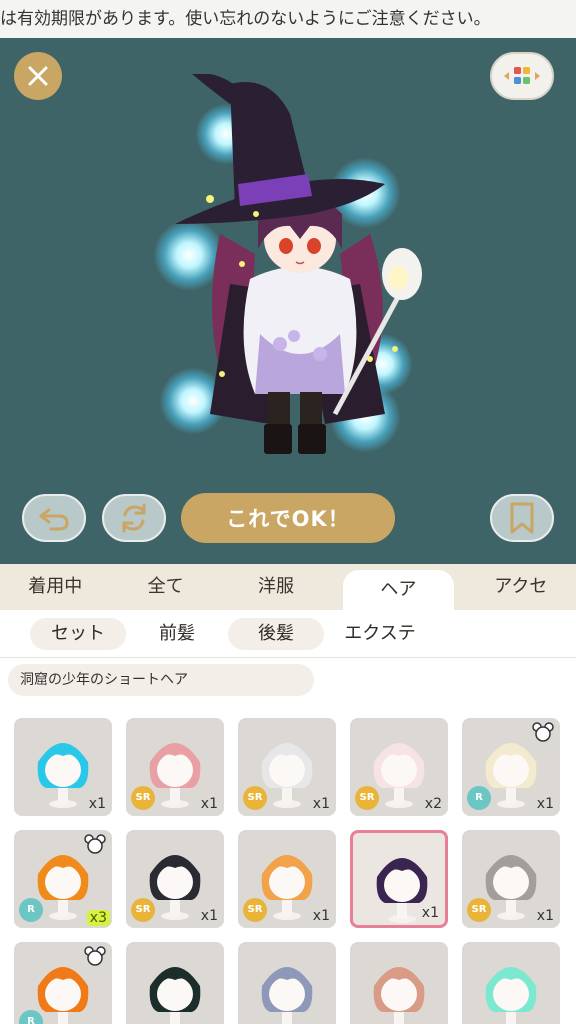 This screenshot has width=576, height=1024. I want to click on hair-item-card: SR x2, so click(399, 767).